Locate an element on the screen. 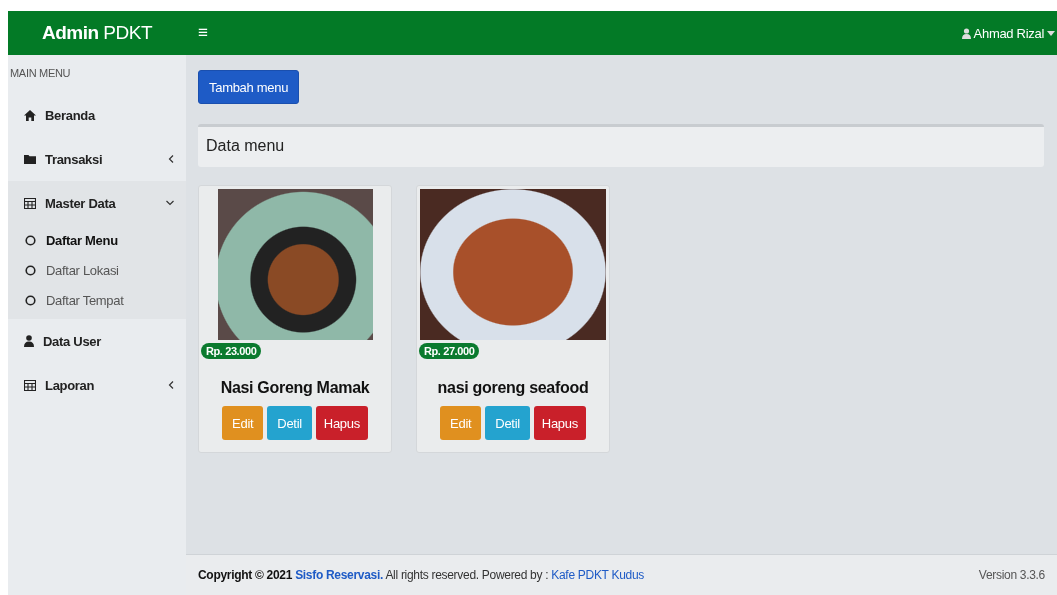  menu-toggle: ≡ is located at coordinates (203, 33).